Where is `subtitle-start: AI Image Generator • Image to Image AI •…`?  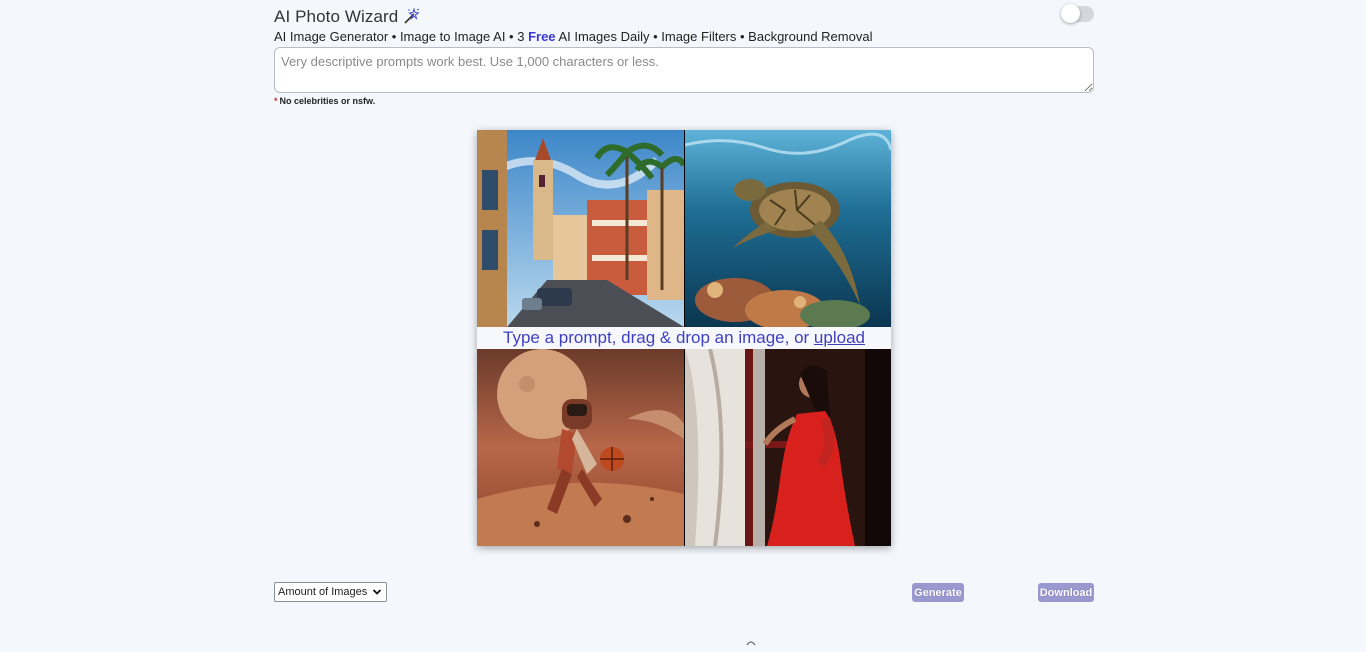 subtitle-start: AI Image Generator • Image to Image AI •… is located at coordinates (399, 36).